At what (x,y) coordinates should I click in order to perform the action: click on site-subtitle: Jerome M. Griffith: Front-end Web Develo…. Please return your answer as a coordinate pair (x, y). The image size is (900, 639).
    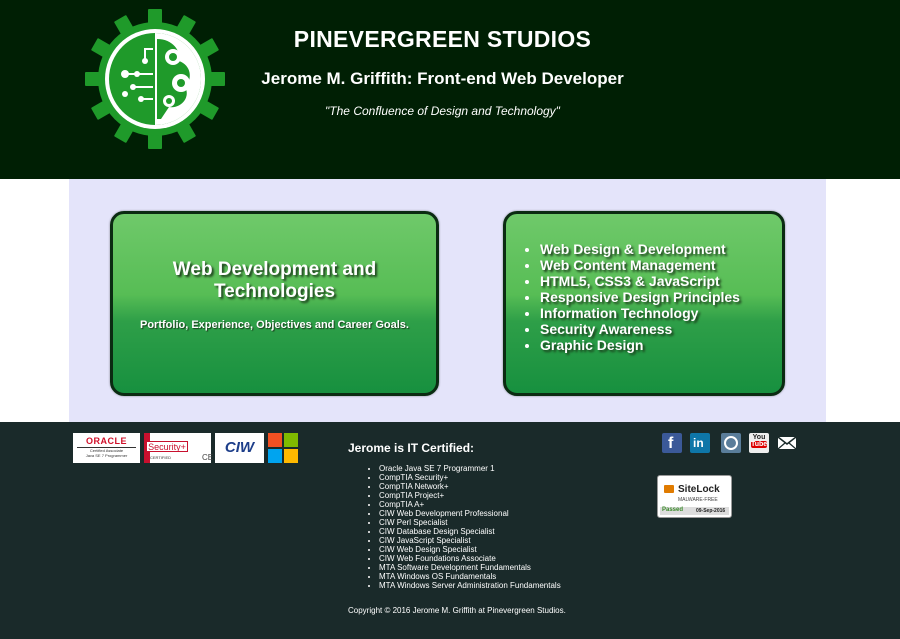
    Looking at the image, I should click on (442, 78).